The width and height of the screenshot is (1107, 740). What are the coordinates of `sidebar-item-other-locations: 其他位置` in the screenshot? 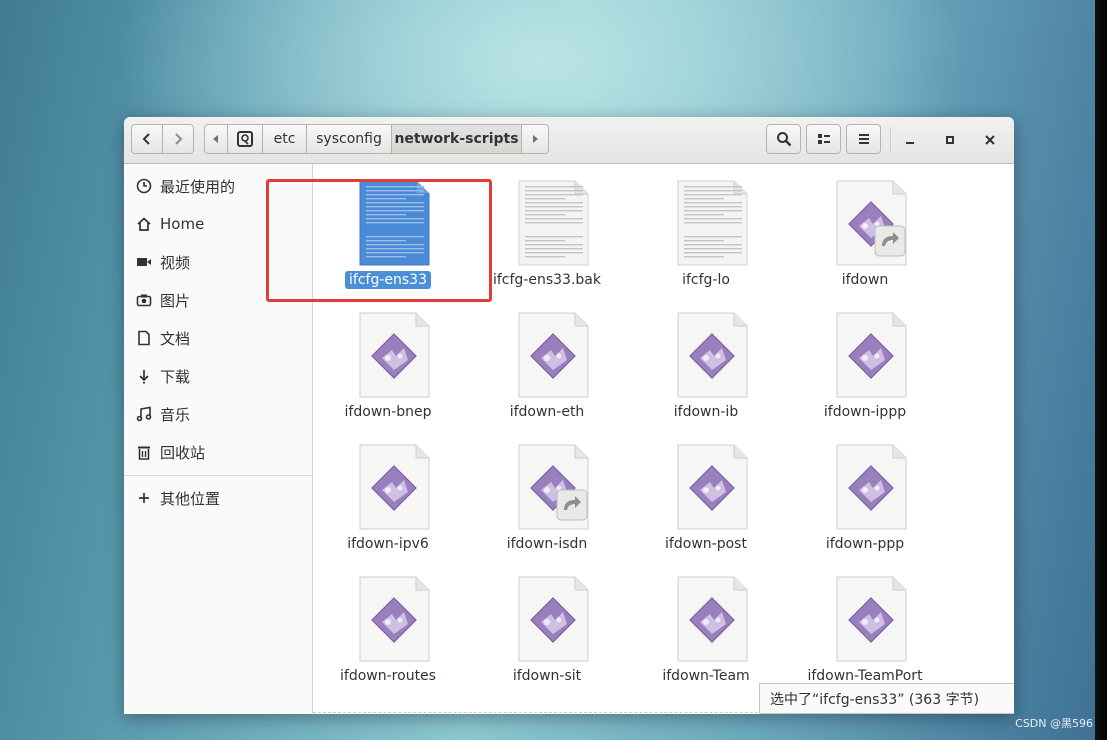 It's located at (178, 498).